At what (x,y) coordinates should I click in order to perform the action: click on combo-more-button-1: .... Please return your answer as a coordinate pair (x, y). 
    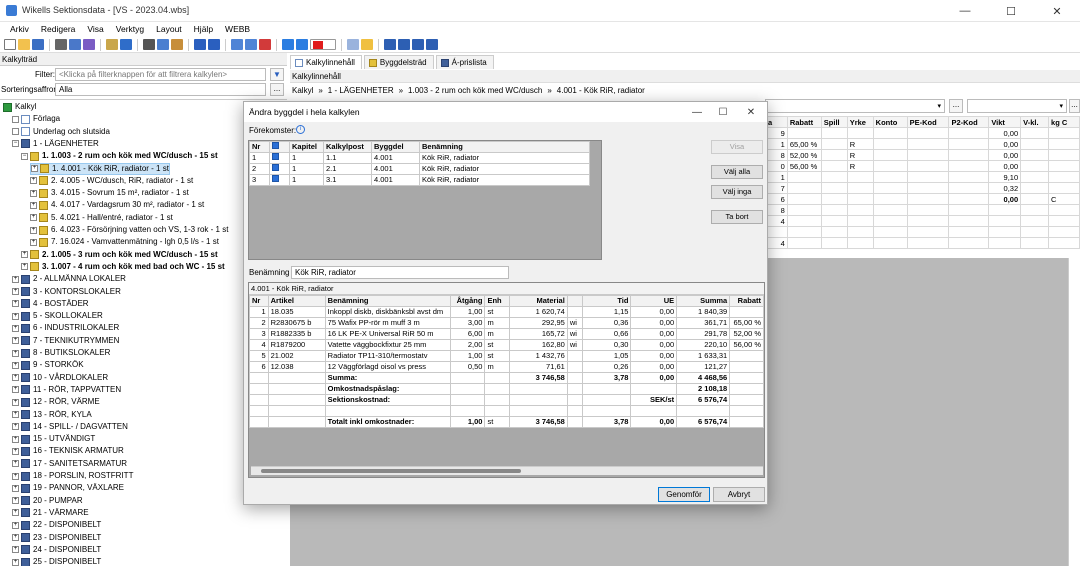
    Looking at the image, I should click on (956, 106).